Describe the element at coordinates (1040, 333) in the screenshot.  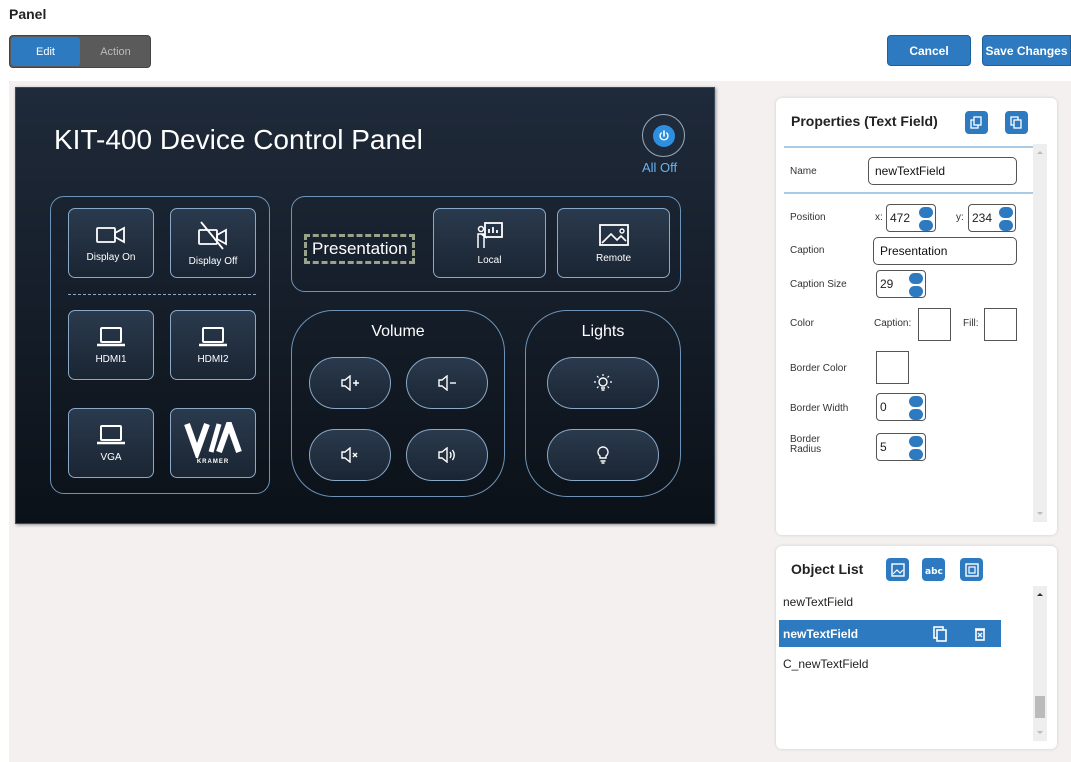
I see `properties-scrollbar` at that location.